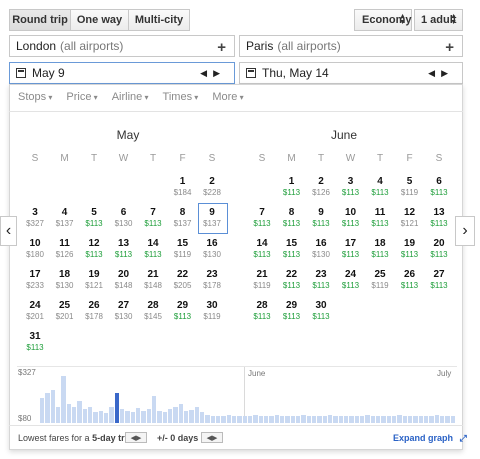 The image size is (480, 459). Describe the element at coordinates (321, 218) in the screenshot. I see `calendar-day: 9 $113` at that location.